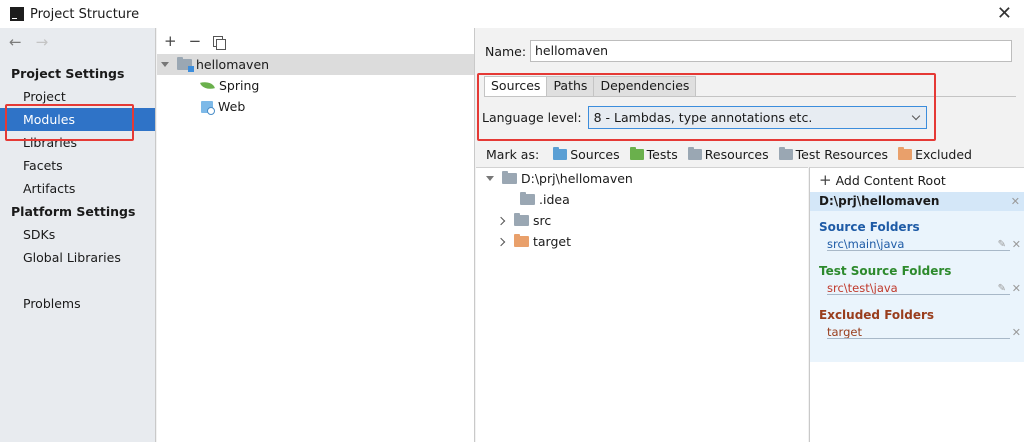 The width and height of the screenshot is (1024, 442). I want to click on back-arrow-icon: ←, so click(15, 42).